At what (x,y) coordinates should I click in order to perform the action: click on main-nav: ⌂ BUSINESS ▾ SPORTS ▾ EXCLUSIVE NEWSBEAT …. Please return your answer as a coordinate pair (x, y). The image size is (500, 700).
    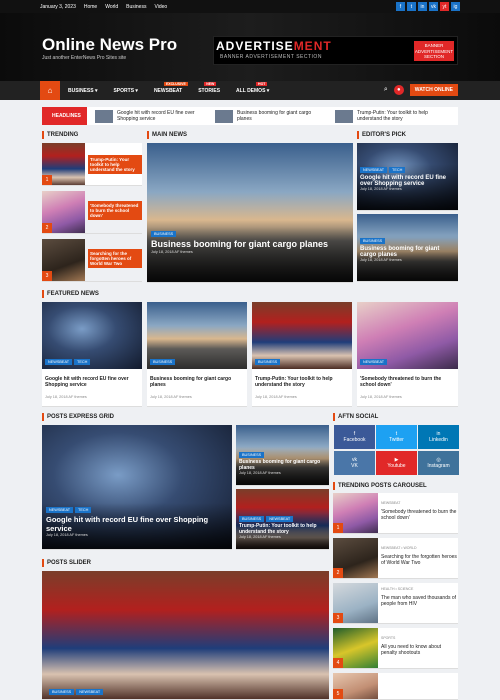
    Looking at the image, I should click on (250, 90).